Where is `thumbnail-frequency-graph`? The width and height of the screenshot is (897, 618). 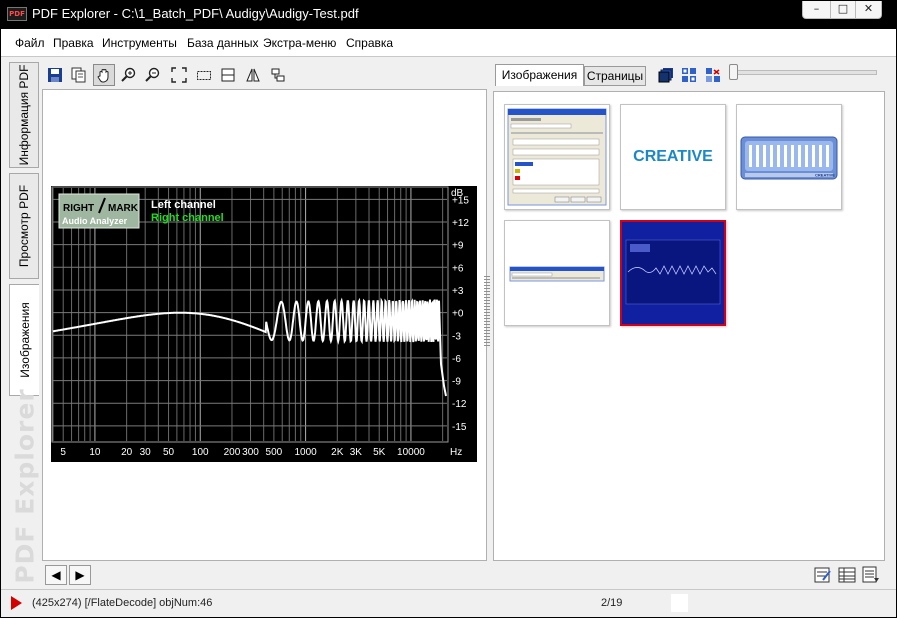
thumbnail-frequency-graph is located at coordinates (673, 273).